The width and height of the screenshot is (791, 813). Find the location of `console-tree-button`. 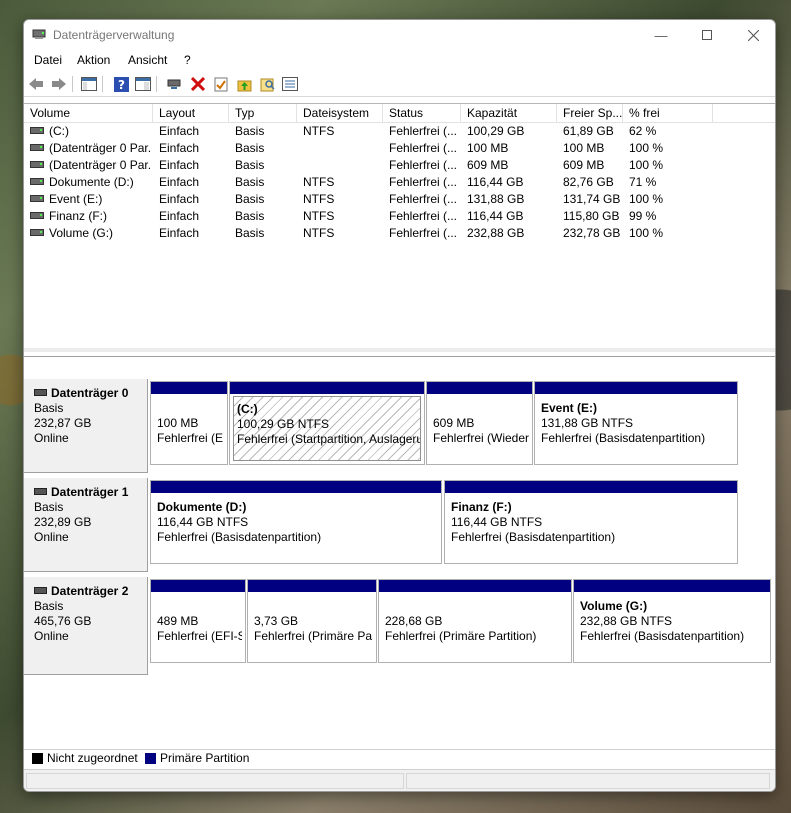

console-tree-button is located at coordinates (89, 84).